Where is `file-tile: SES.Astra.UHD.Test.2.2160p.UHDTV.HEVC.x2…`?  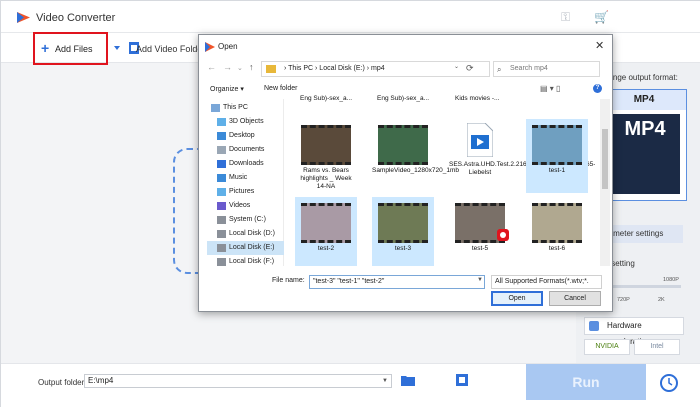 file-tile: SES.Astra.UHD.Test.2.2160p.UHDTV.HEVC.x2… is located at coordinates (522, 156).